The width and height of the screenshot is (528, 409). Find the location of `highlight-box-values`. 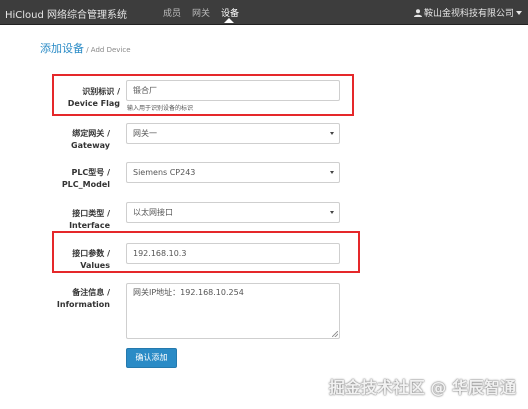

highlight-box-values is located at coordinates (206, 252).